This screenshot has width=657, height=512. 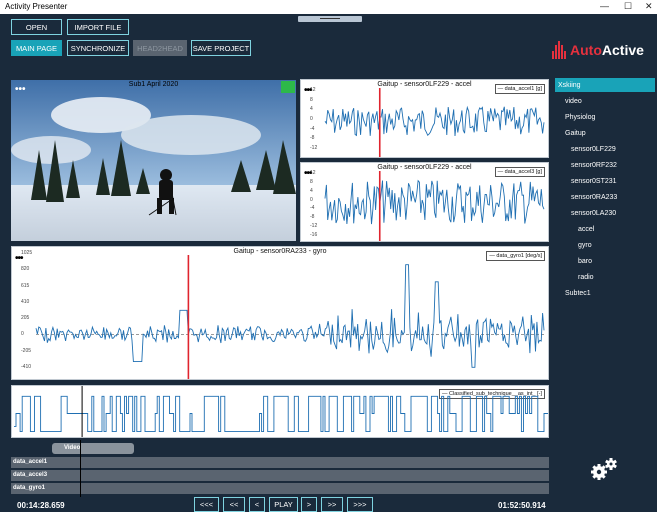 What do you see at coordinates (26, 367) in the screenshot?
I see `y-tick-label: -410` at bounding box center [26, 367].